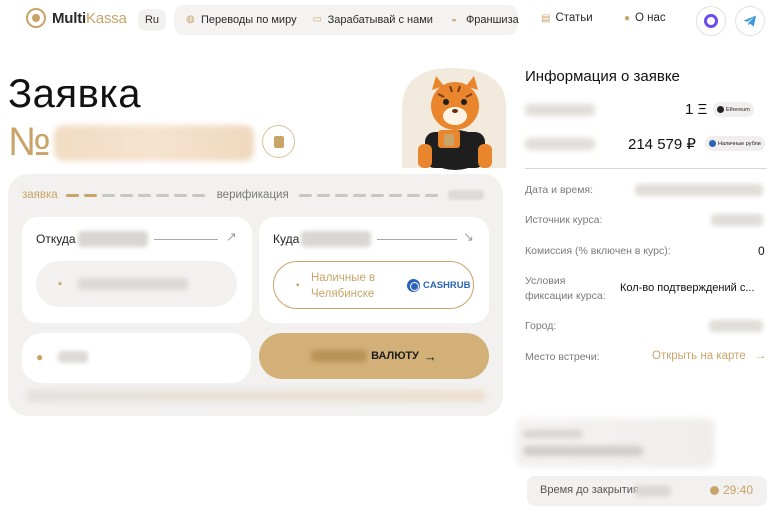 This screenshot has height=513, width=775. What do you see at coordinates (36, 18) in the screenshot?
I see `logo-mark-icon` at bounding box center [36, 18].